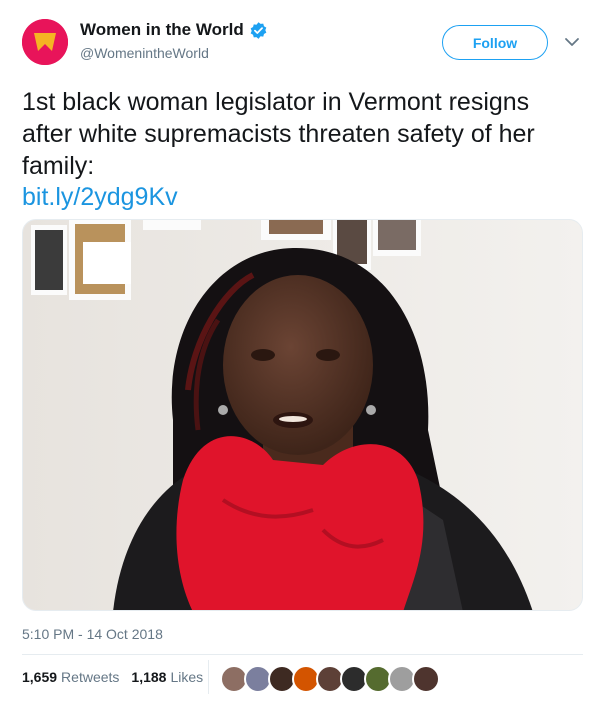 This screenshot has height=701, width=600. What do you see at coordinates (258, 30) in the screenshot?
I see `verified-badge-icon` at bounding box center [258, 30].